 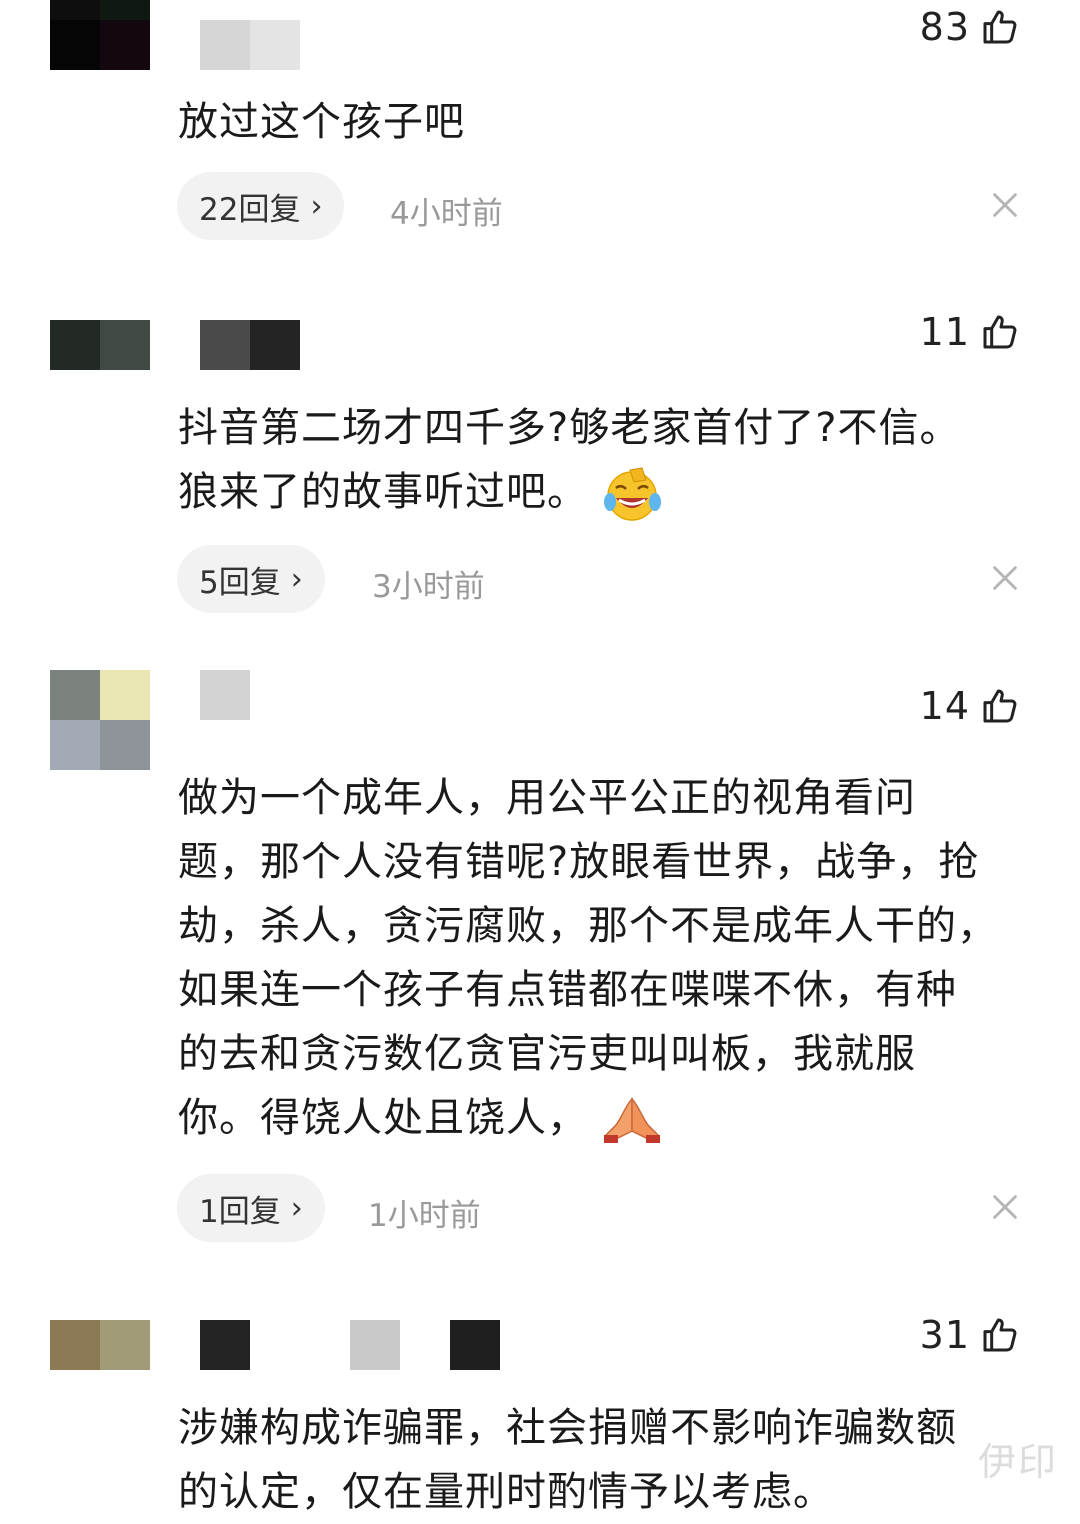 I want to click on reply-button: 1回复 ›, so click(x=251, y=1208).